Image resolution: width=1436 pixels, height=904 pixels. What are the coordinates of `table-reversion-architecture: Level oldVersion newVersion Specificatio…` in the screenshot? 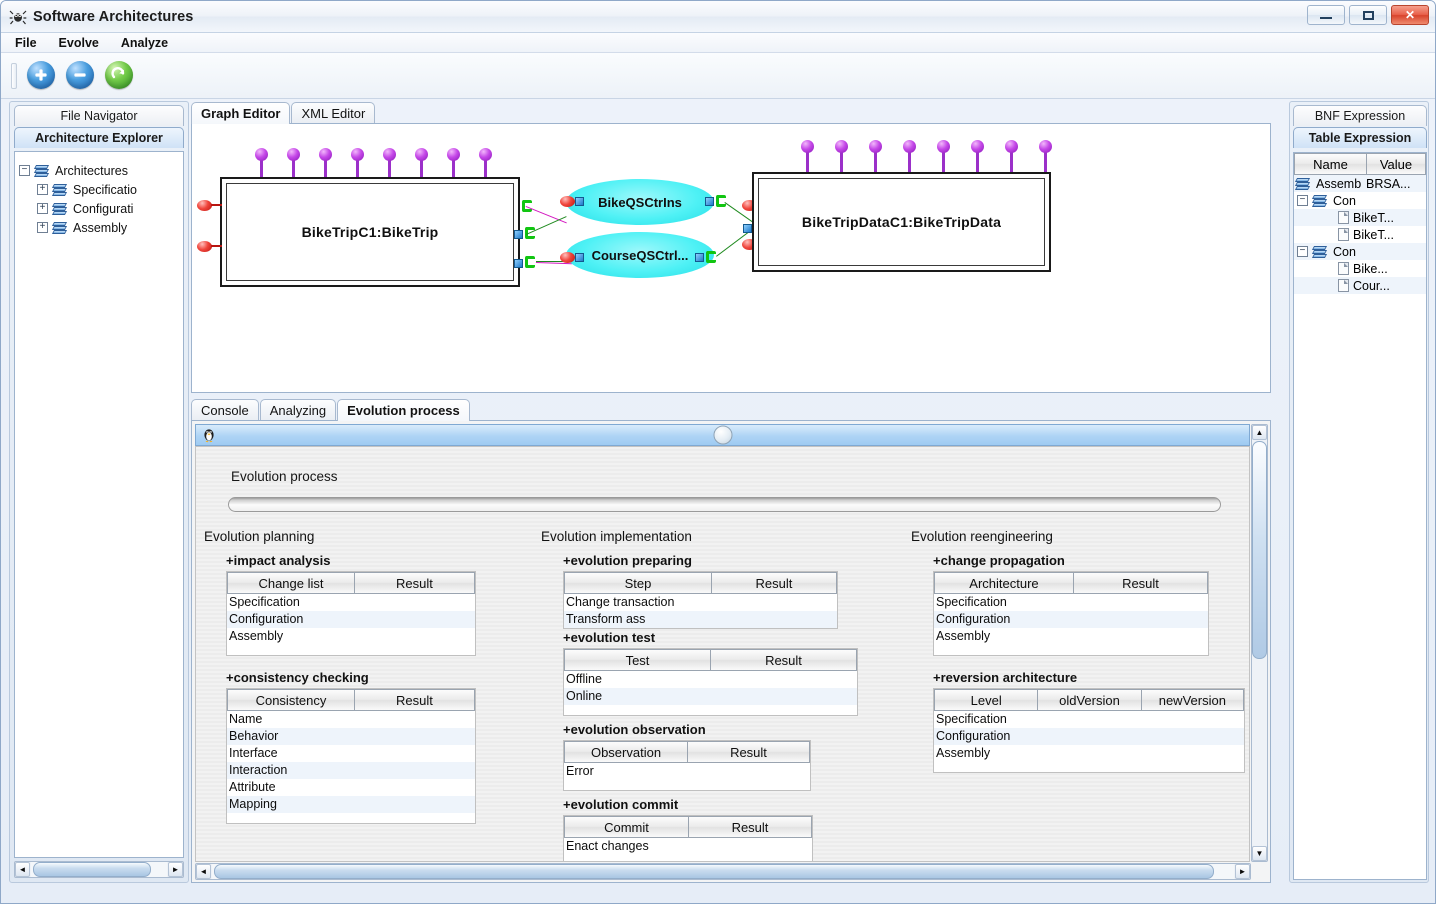 It's located at (1089, 730).